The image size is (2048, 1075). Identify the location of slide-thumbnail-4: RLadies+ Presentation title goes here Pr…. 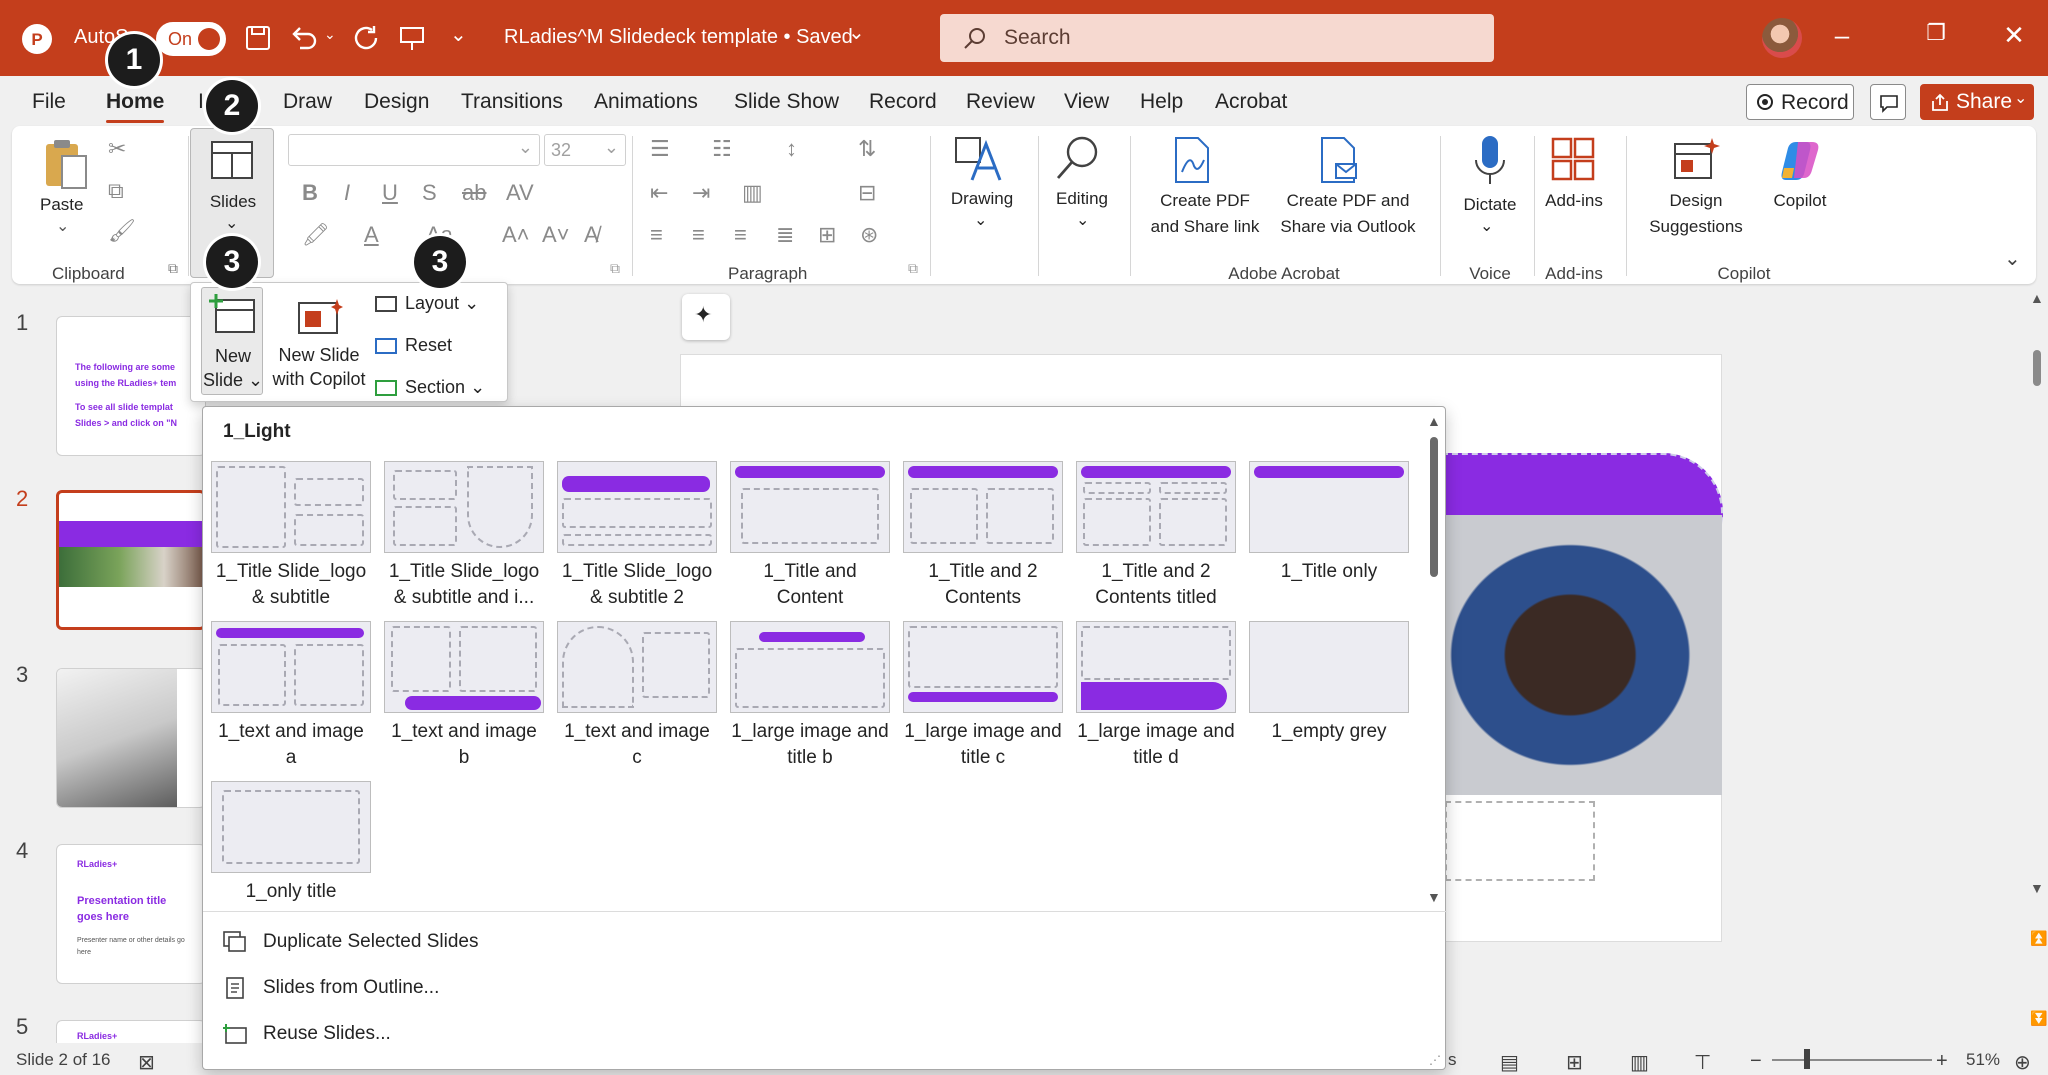
(131, 914).